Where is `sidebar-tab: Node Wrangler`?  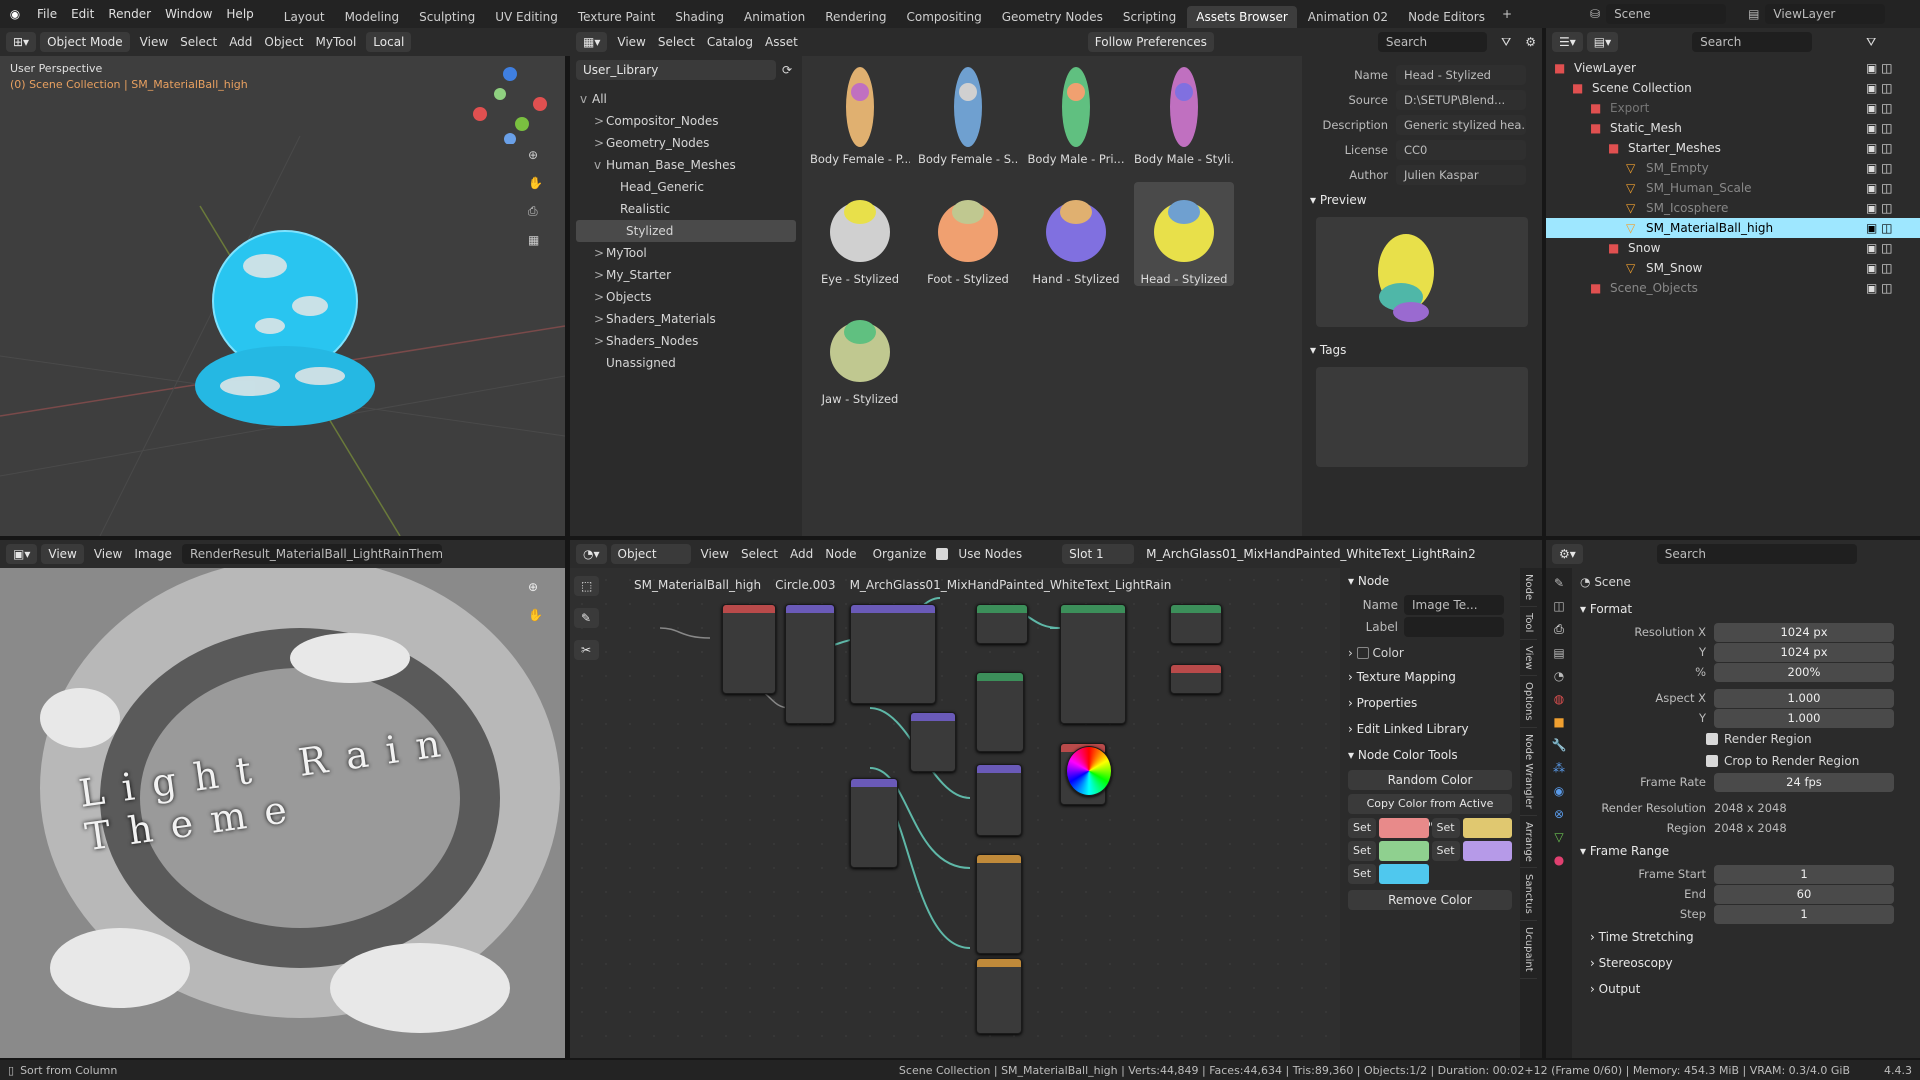
sidebar-tab: Node Wrangler is located at coordinates (1528, 772).